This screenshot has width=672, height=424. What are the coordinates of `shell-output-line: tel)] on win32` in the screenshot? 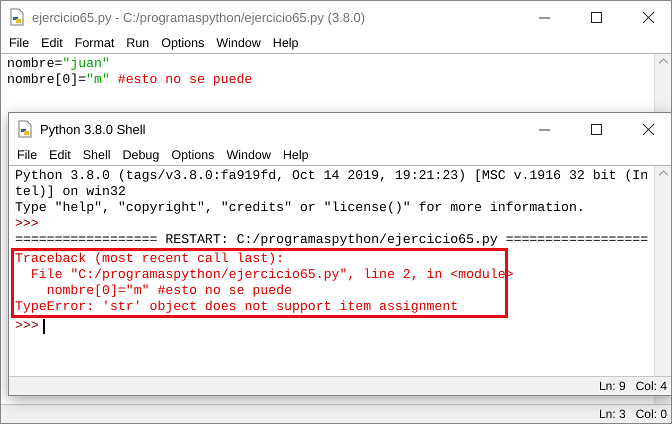 It's located at (70, 192).